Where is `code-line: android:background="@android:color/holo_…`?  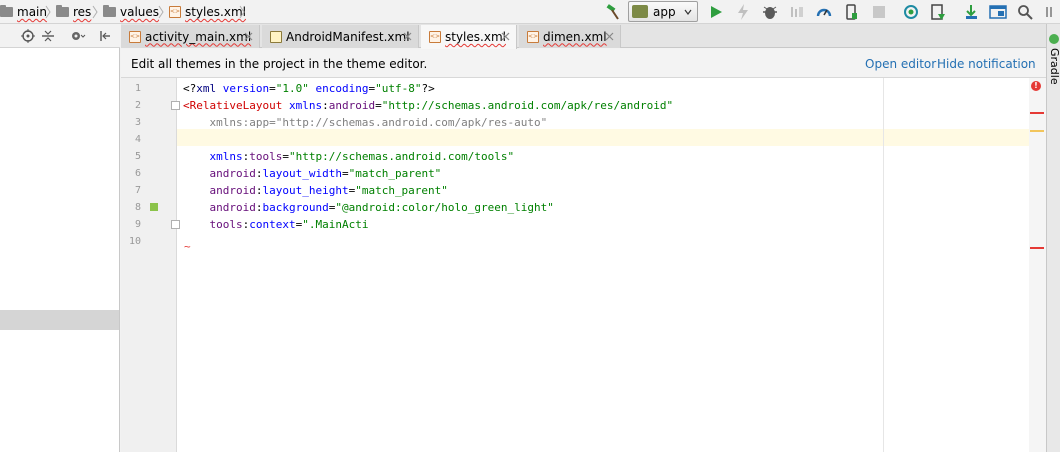
code-line: android:background="@android:color/holo_… is located at coordinates (368, 207).